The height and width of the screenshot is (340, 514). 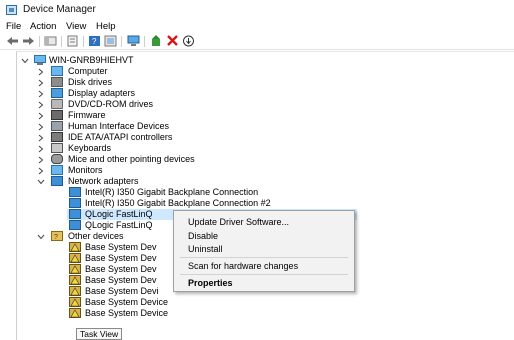 What do you see at coordinates (131, 159) in the screenshot?
I see `category-label: Mice and other pointing devices` at bounding box center [131, 159].